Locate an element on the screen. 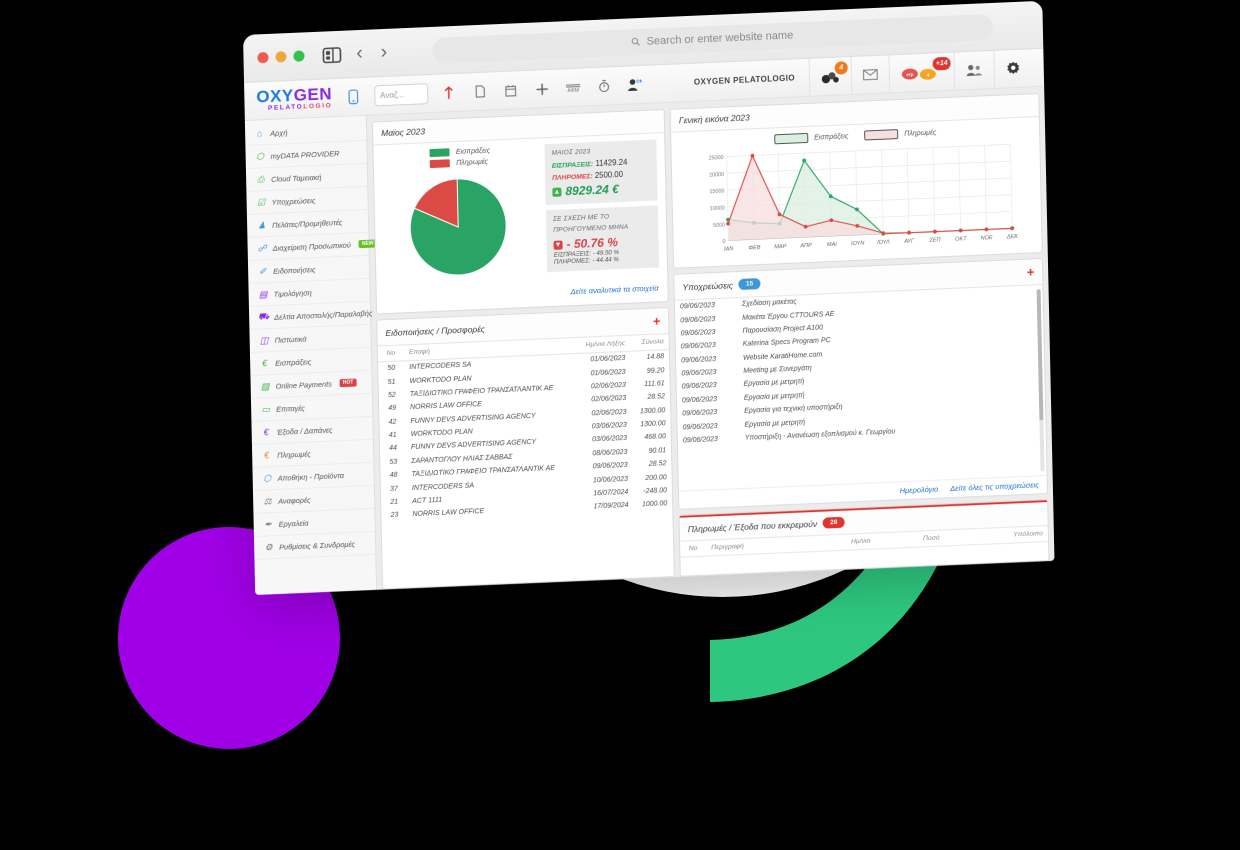 The height and width of the screenshot is (850, 1240). x-tick-label: ΣΕΠ is located at coordinates (934, 240).